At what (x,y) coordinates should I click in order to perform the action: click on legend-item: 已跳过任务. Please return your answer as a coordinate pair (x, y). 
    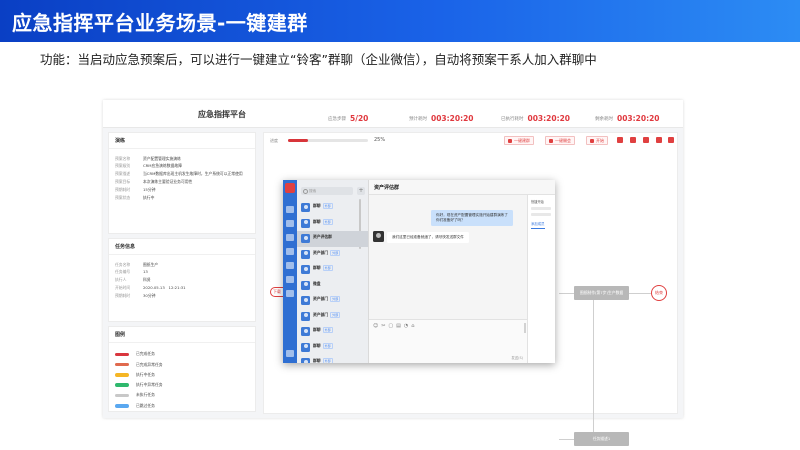
    Looking at the image, I should click on (182, 406).